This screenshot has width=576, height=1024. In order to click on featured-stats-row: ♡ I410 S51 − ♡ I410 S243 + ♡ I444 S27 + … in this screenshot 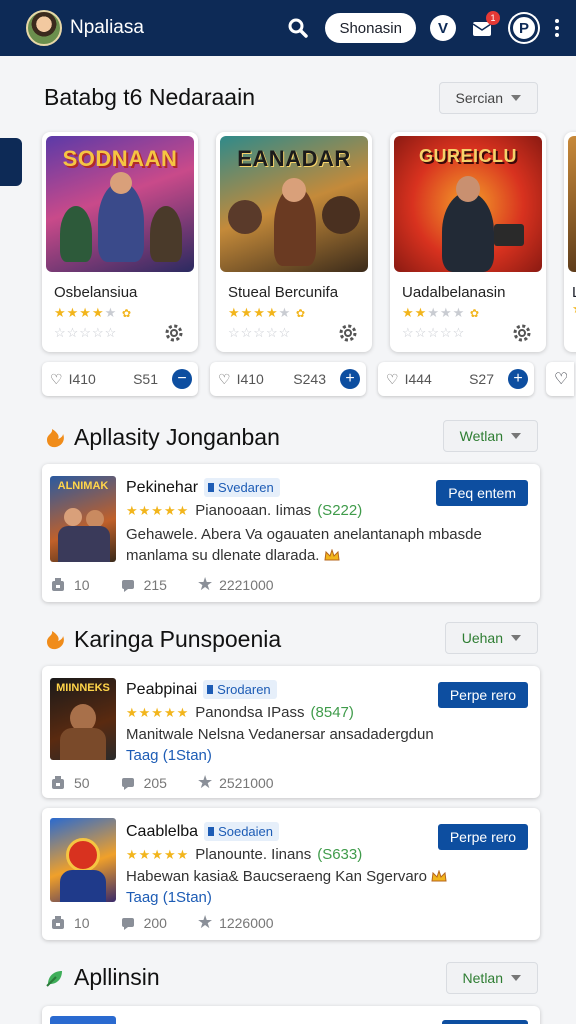, I will do `click(308, 379)`.